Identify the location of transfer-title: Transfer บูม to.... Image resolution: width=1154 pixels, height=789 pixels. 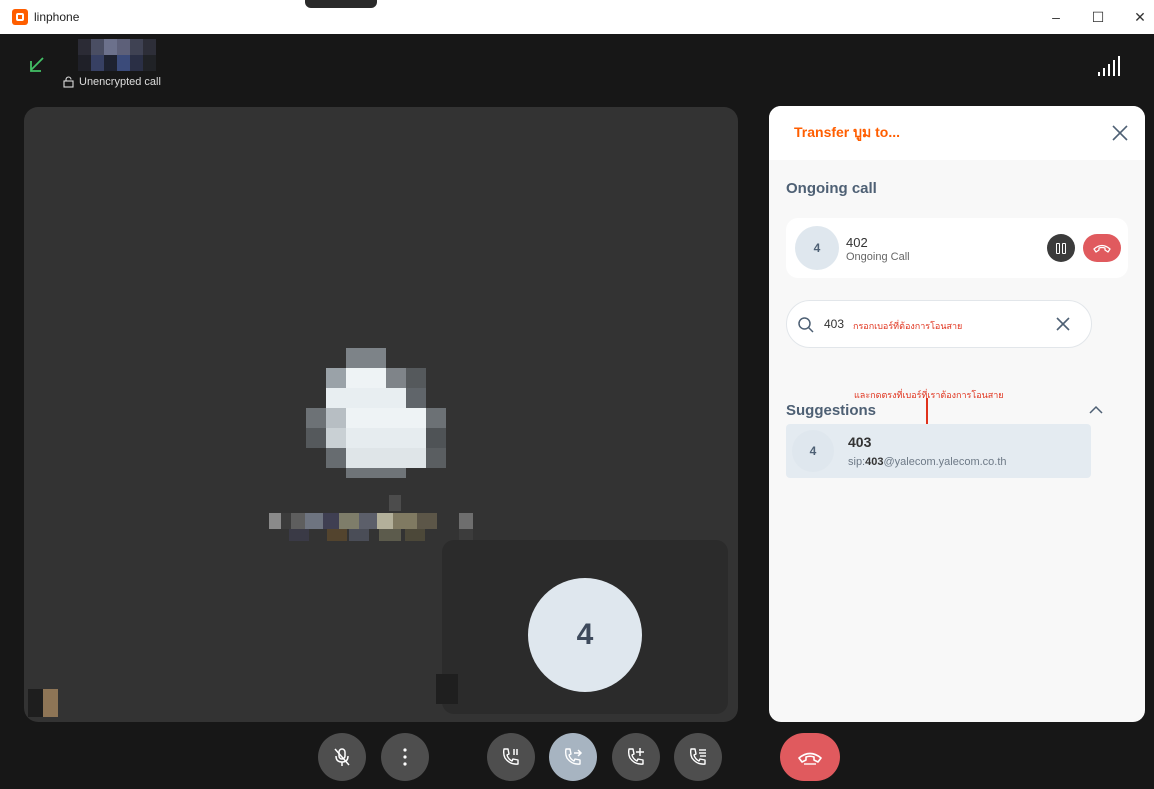
(847, 132).